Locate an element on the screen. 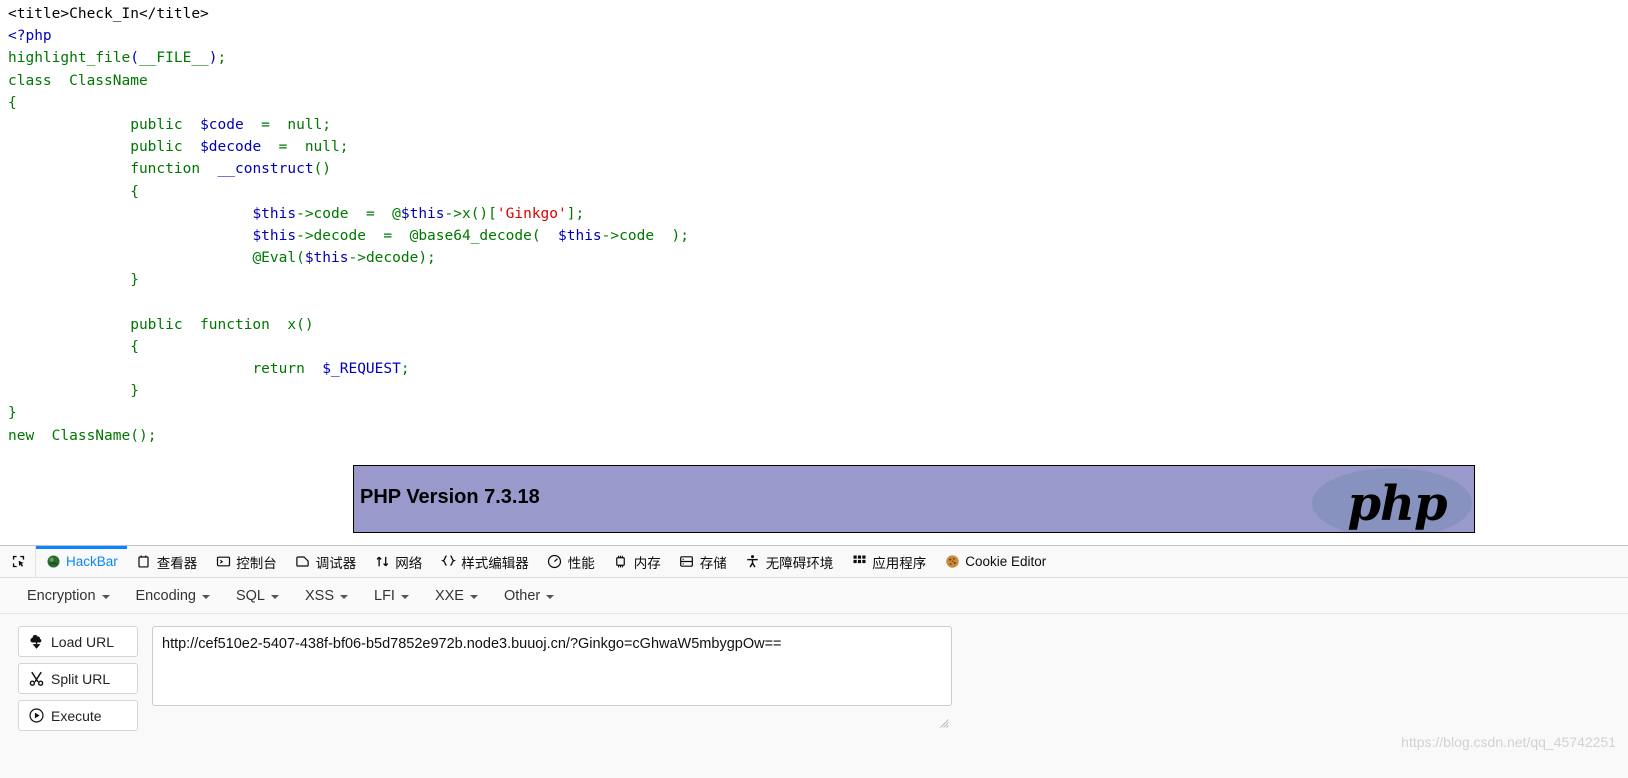 The image size is (1628, 778). hackbar-menu-lfi: LFI is located at coordinates (391, 596).